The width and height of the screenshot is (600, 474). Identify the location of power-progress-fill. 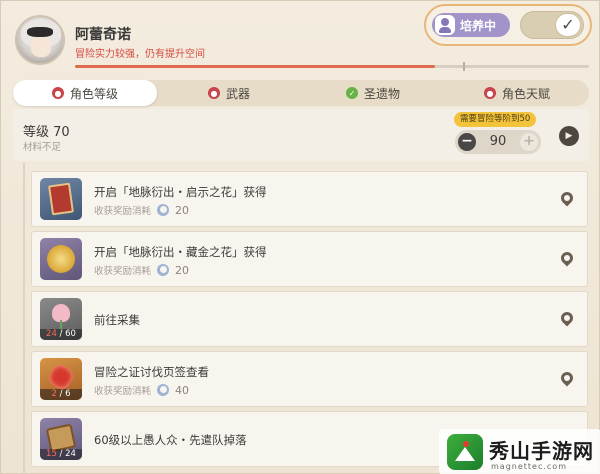
(255, 66).